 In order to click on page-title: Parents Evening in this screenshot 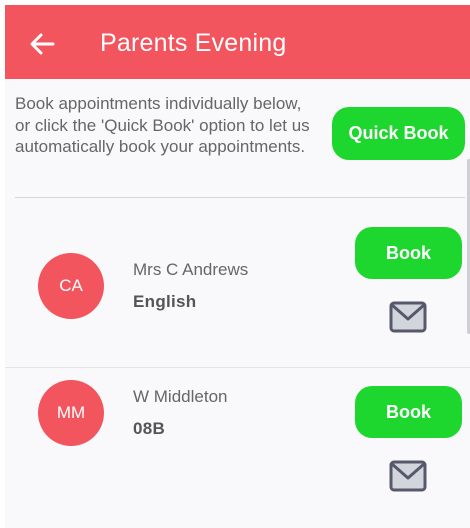, I will do `click(193, 43)`.